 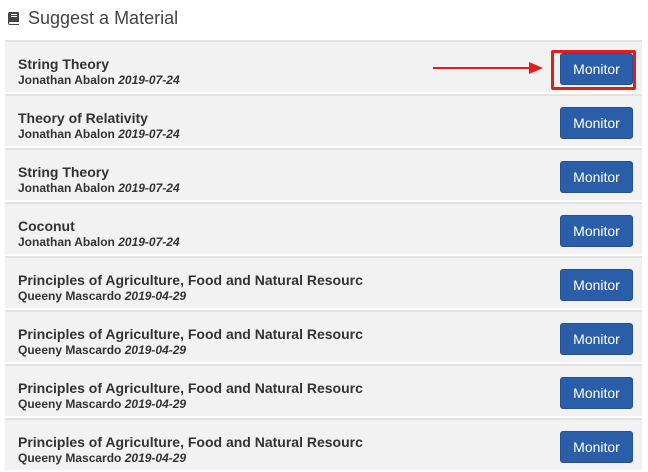 What do you see at coordinates (14, 18) in the screenshot?
I see `book-icon` at bounding box center [14, 18].